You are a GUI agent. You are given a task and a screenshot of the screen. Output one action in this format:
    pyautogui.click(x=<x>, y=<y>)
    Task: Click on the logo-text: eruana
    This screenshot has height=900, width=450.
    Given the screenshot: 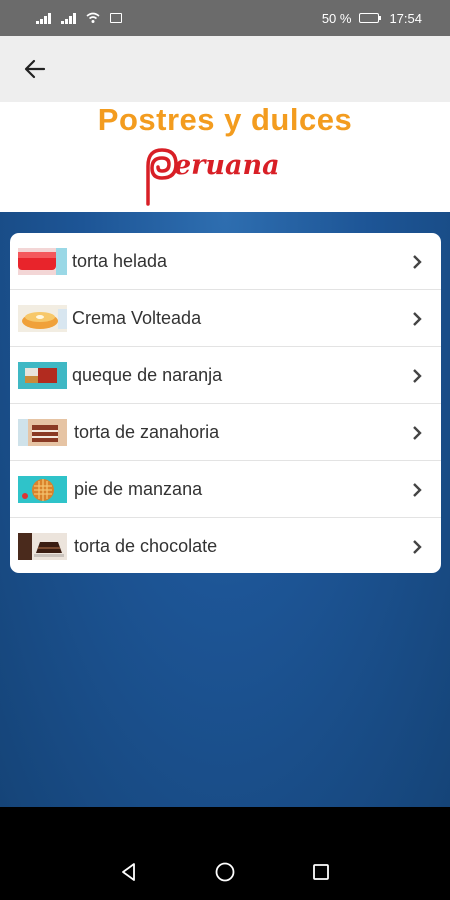 What is the action you would take?
    pyautogui.click(x=227, y=165)
    